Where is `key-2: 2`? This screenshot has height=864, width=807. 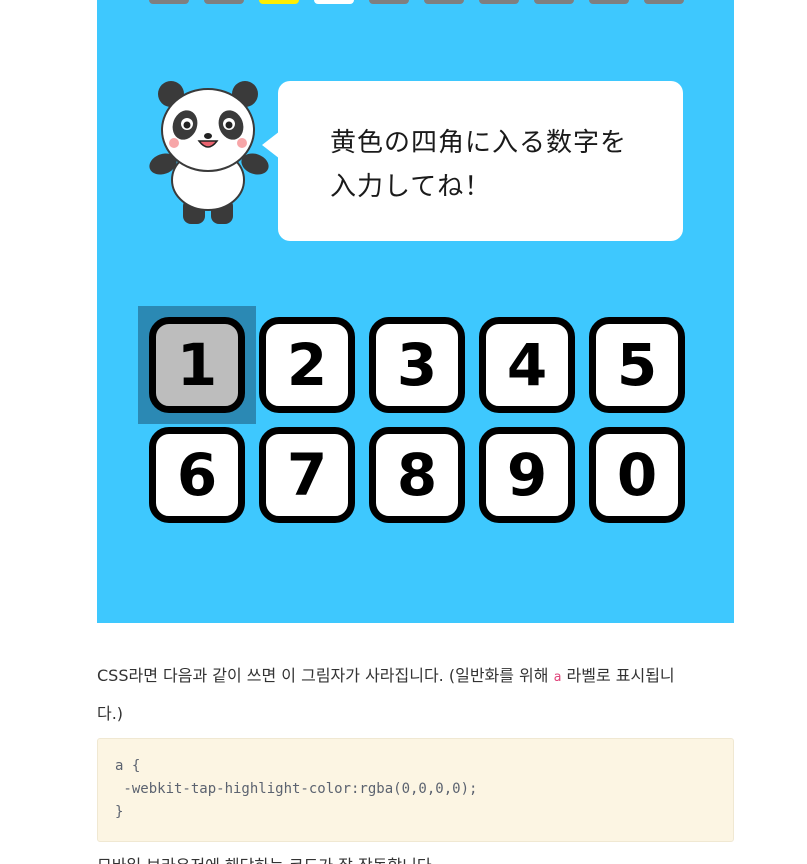
key-2: 2 is located at coordinates (307, 365).